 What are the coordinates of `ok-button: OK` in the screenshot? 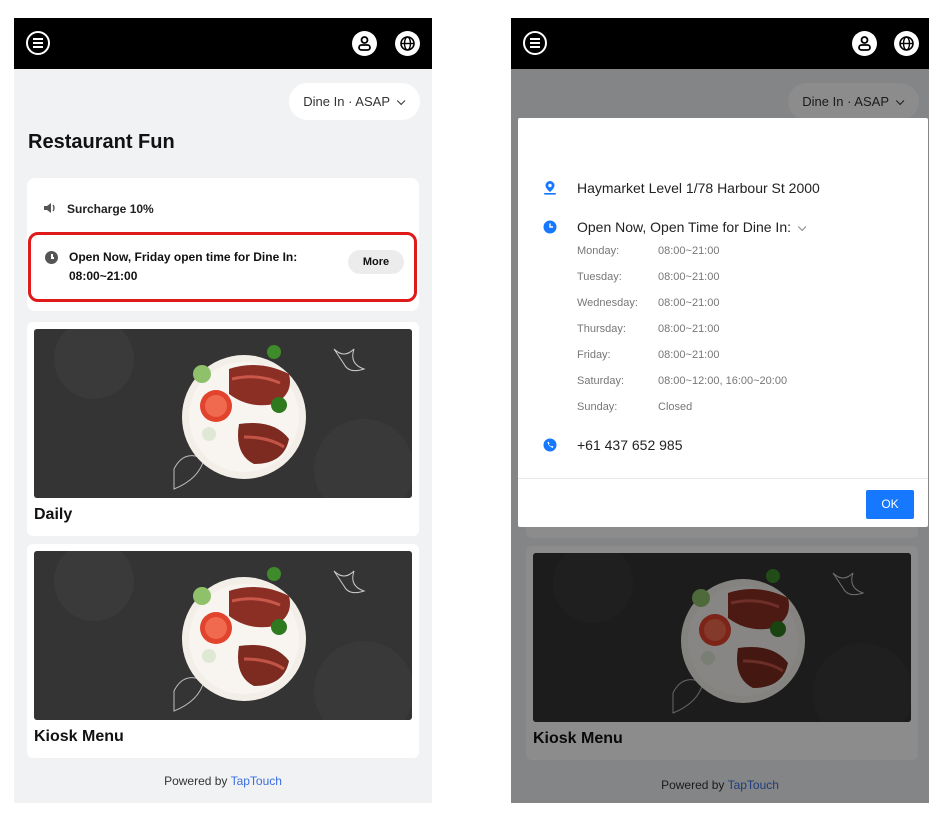 It's located at (890, 504).